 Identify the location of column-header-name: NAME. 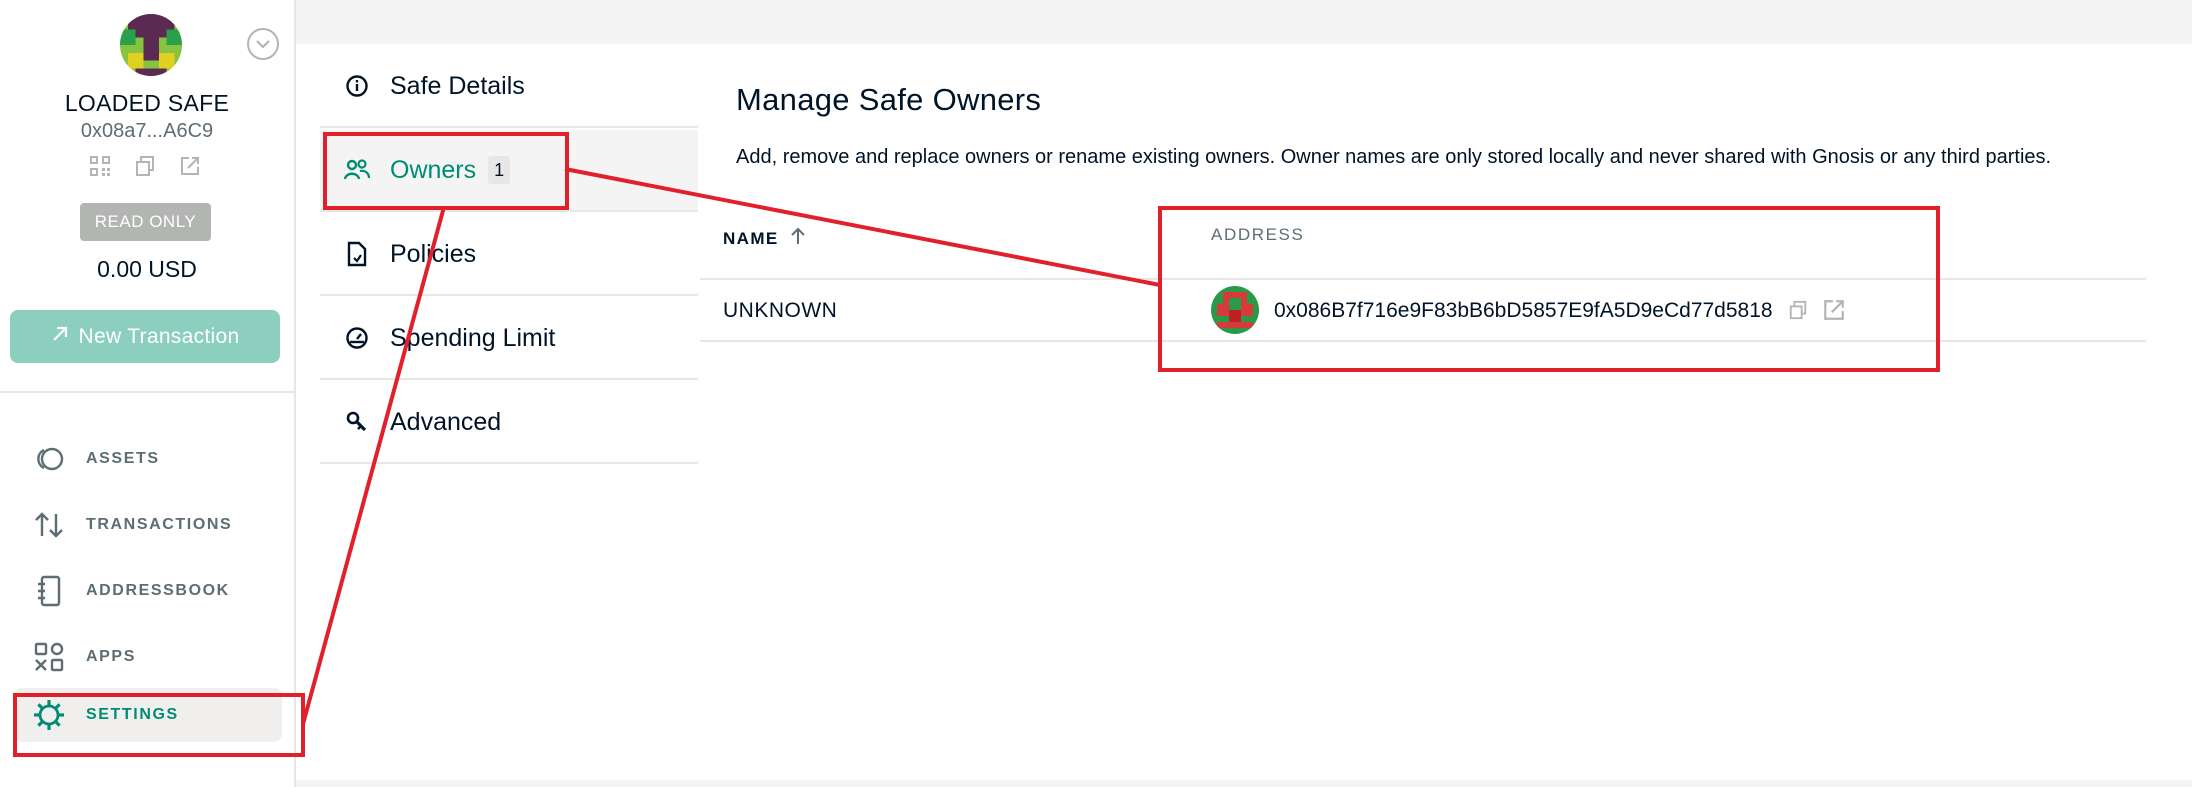
(765, 238).